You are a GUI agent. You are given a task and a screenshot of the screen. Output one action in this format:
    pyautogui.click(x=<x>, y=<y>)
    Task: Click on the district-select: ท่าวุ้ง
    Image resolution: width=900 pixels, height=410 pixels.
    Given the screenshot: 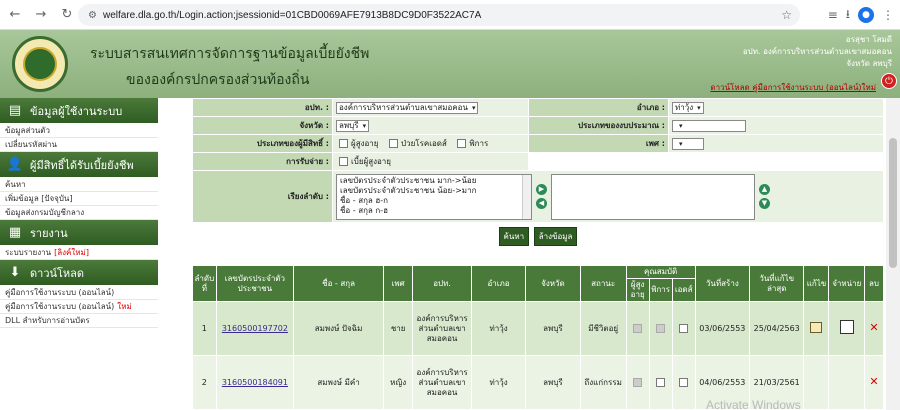 What is the action you would take?
    pyautogui.click(x=688, y=107)
    